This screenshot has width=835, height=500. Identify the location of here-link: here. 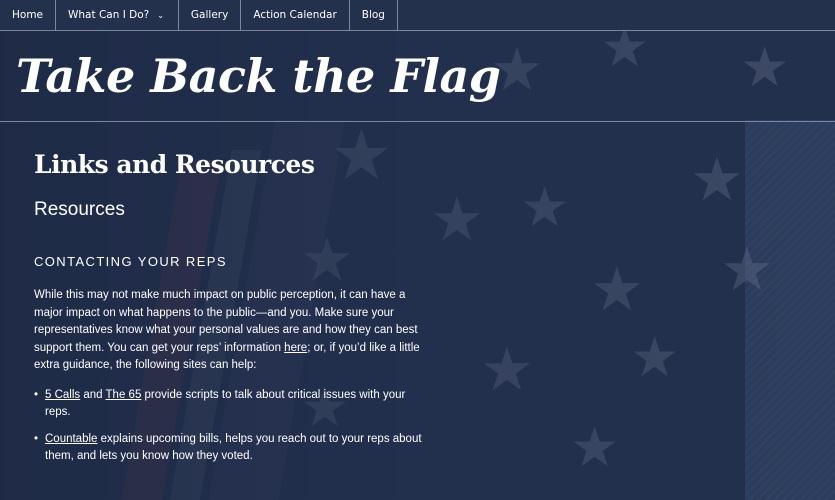
(295, 348).